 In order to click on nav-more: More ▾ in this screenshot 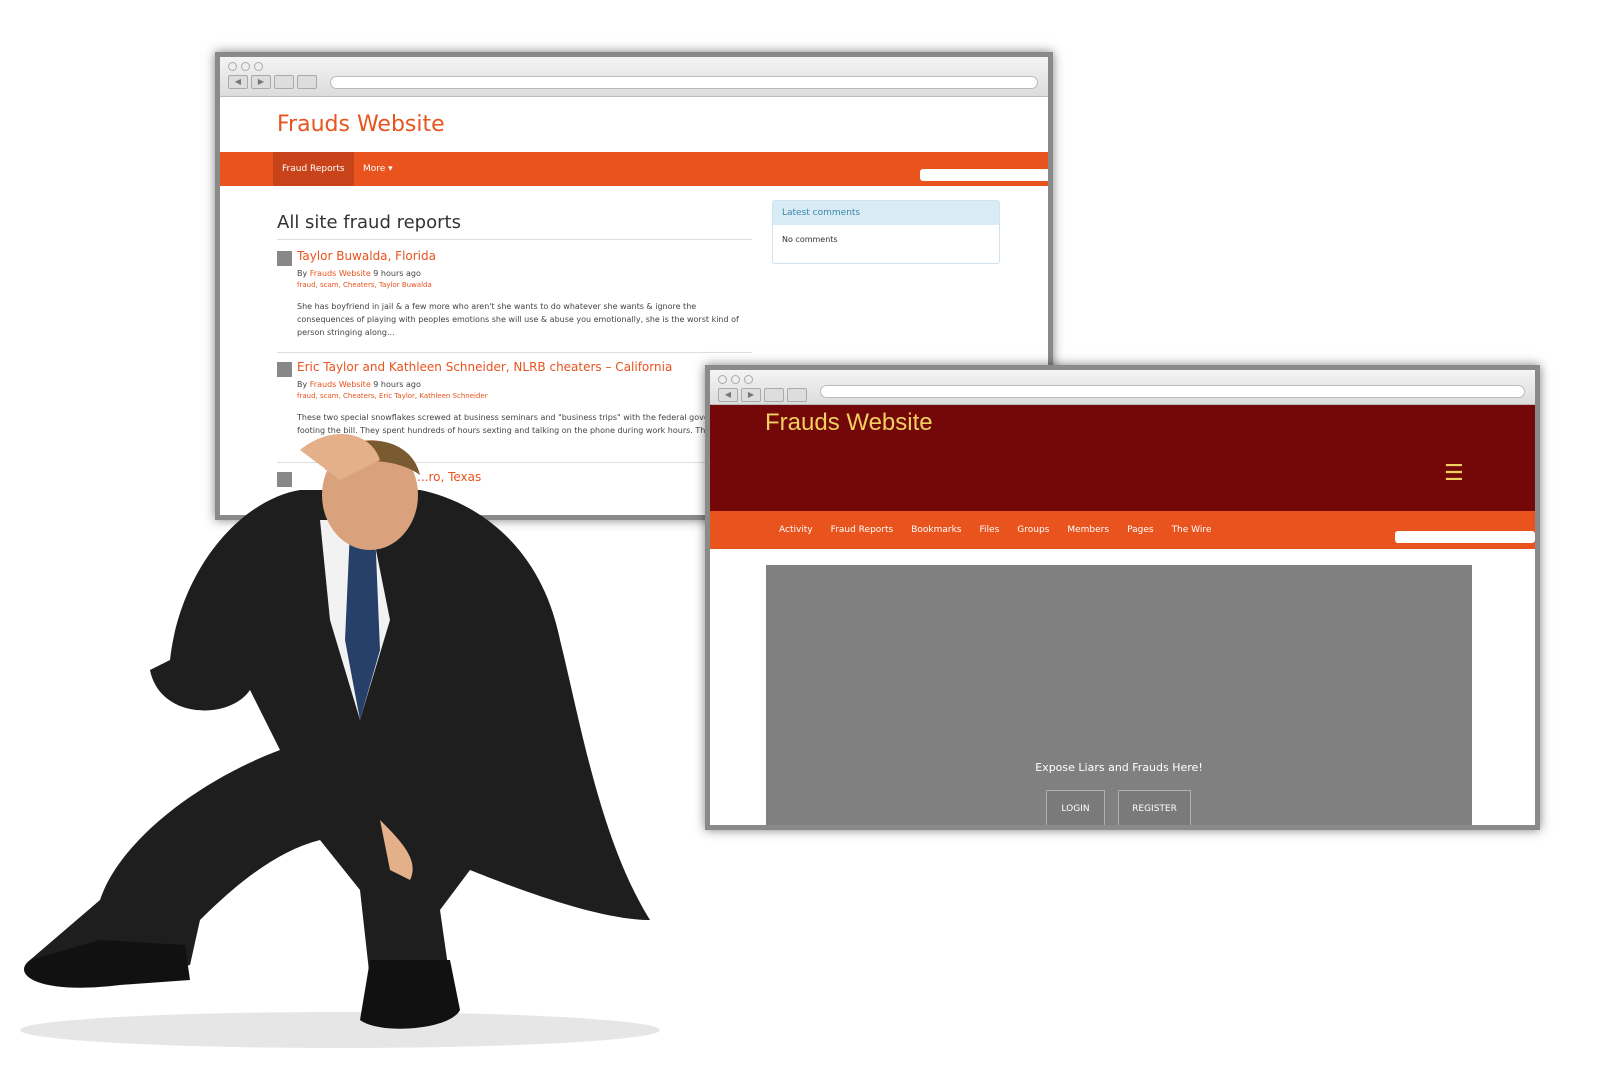, I will do `click(378, 169)`.